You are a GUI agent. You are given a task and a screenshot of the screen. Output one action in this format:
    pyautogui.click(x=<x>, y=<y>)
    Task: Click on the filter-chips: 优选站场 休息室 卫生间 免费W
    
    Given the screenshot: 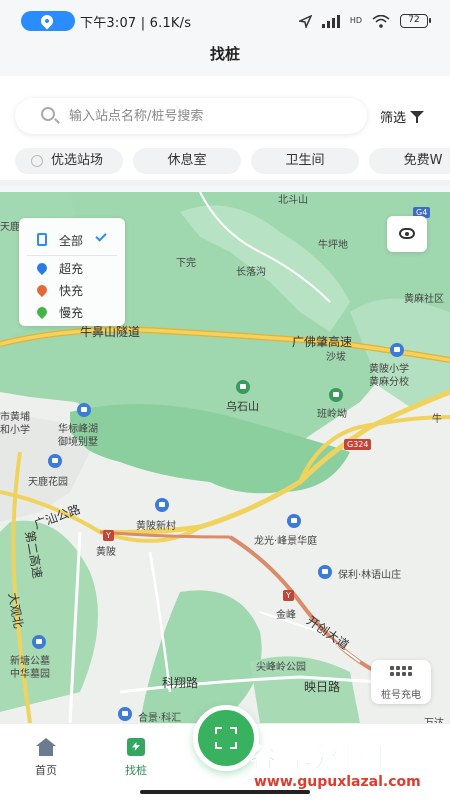 What is the action you would take?
    pyautogui.click(x=232, y=161)
    